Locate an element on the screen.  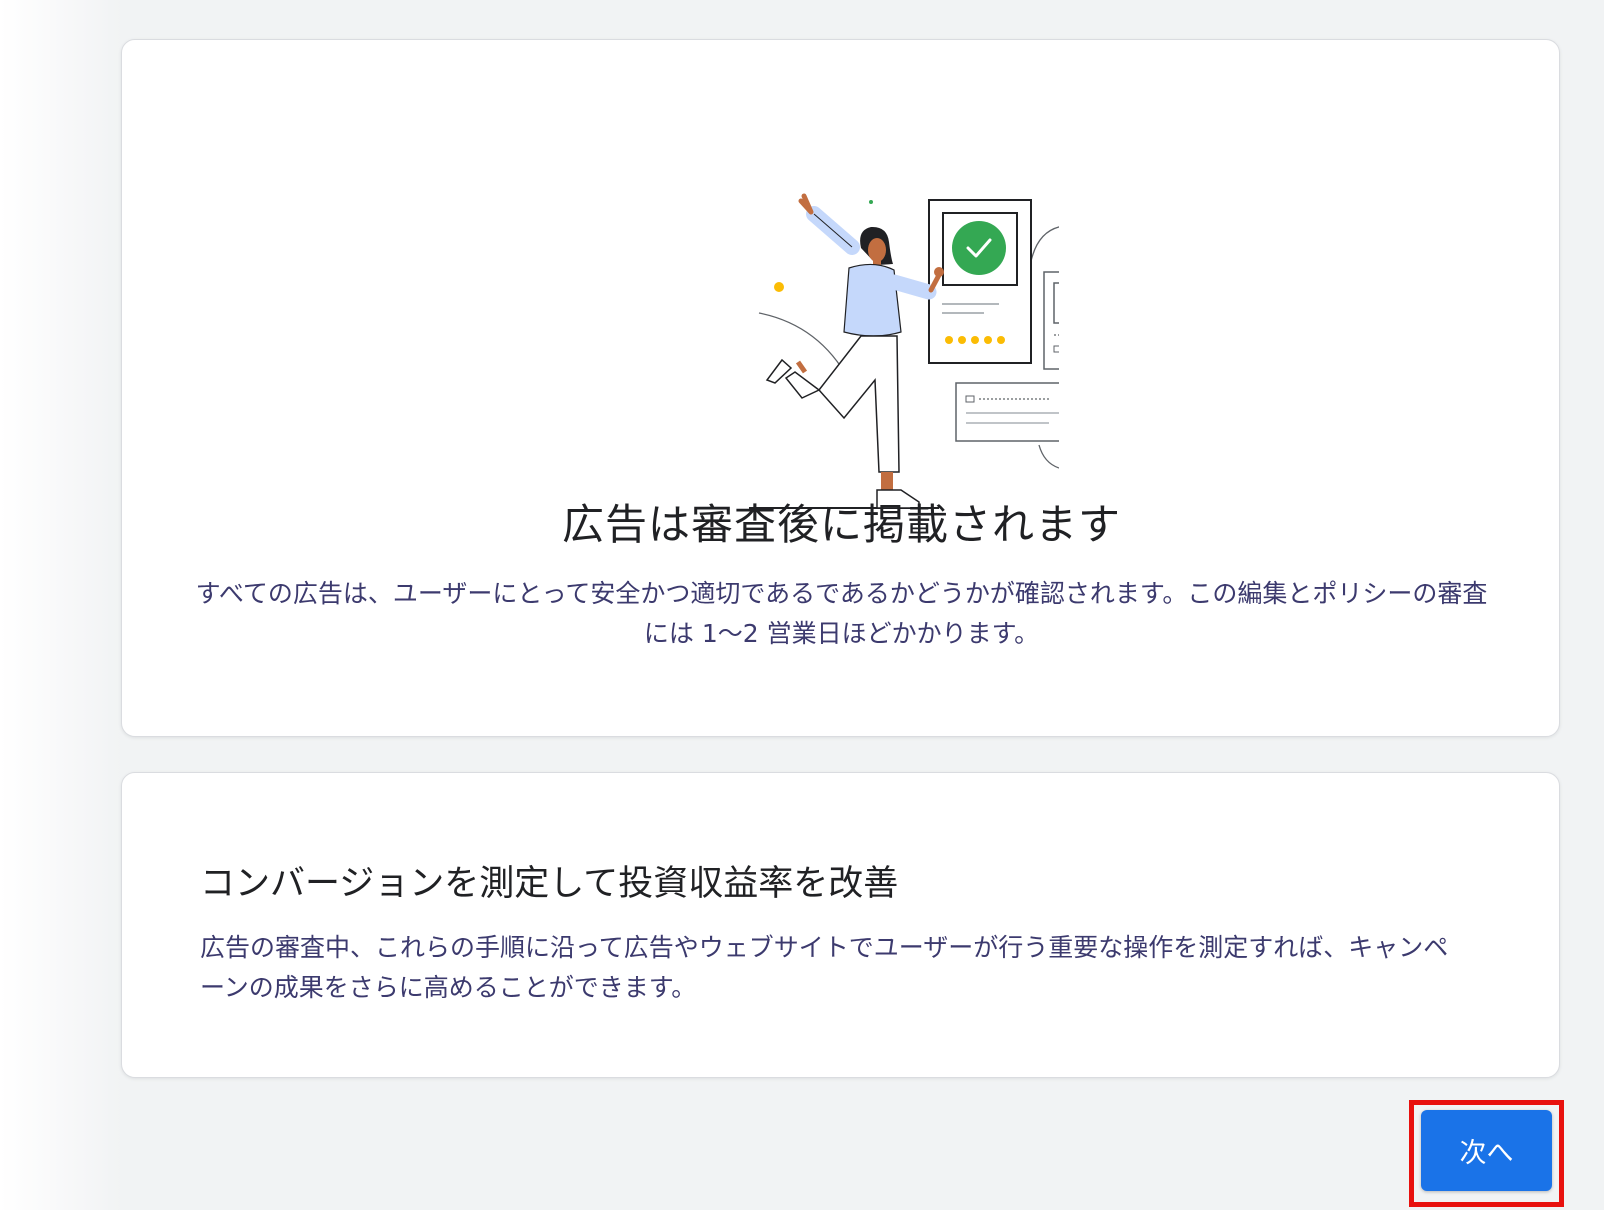
next-button: 次へ is located at coordinates (1486, 1150).